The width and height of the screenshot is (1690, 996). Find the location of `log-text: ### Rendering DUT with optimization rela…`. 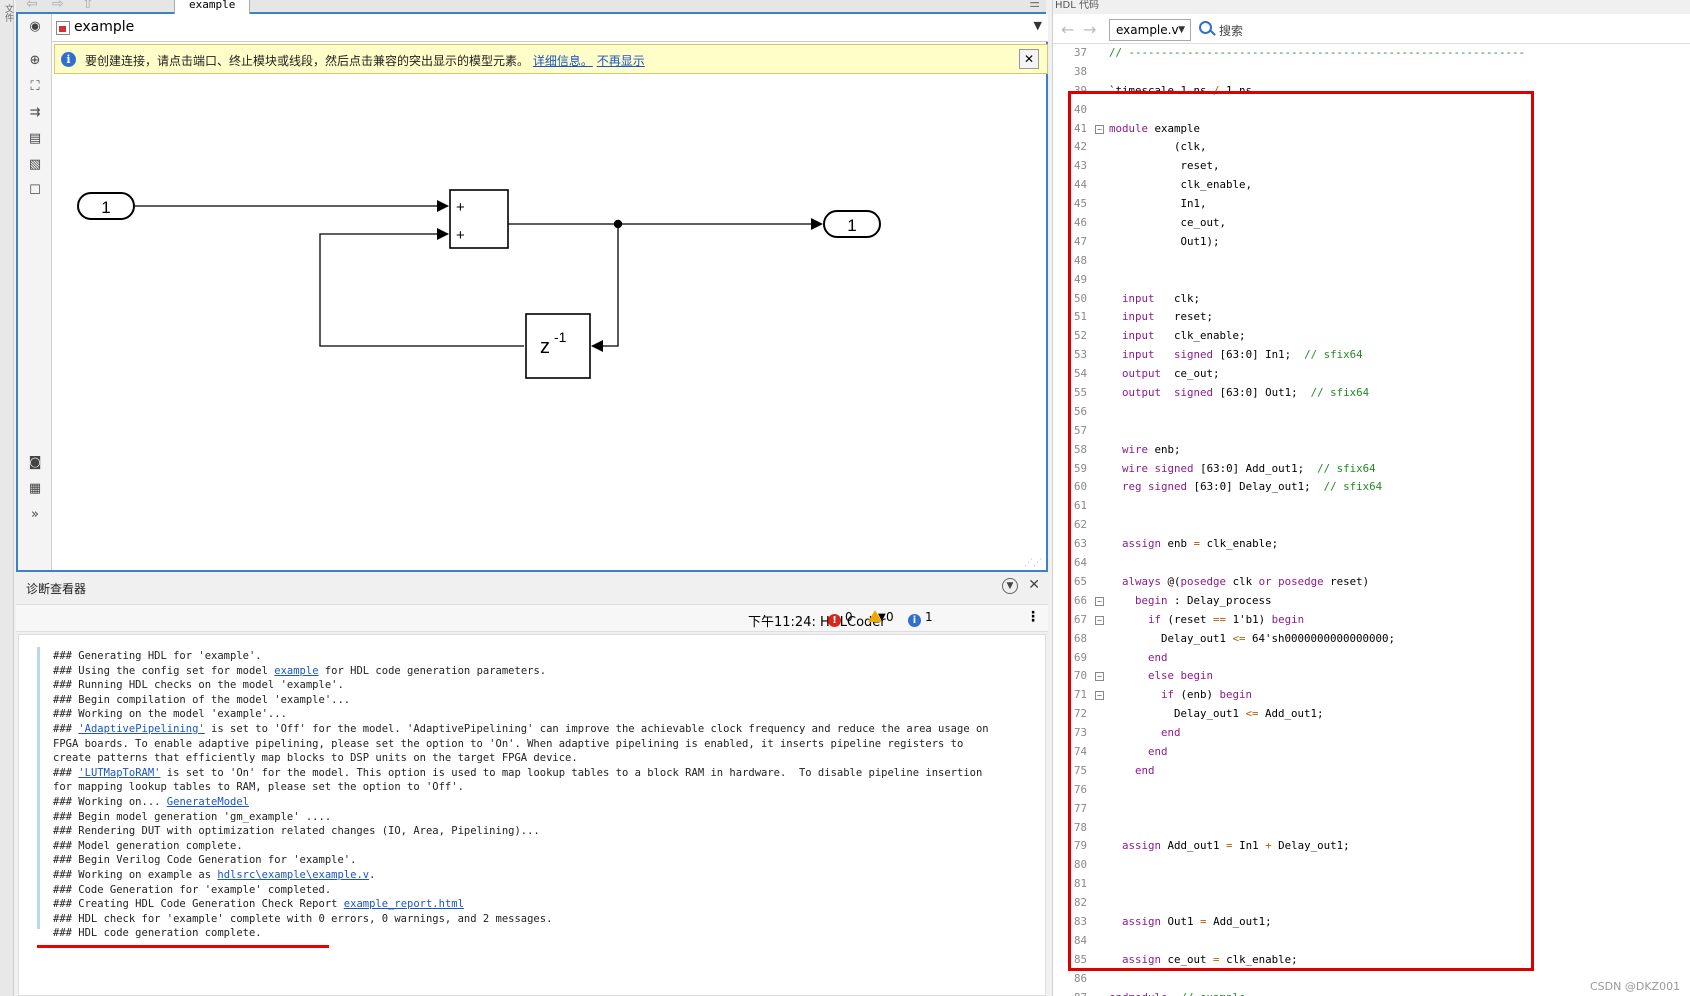

log-text: ### Rendering DUT with optimization rela… is located at coordinates (296, 831).